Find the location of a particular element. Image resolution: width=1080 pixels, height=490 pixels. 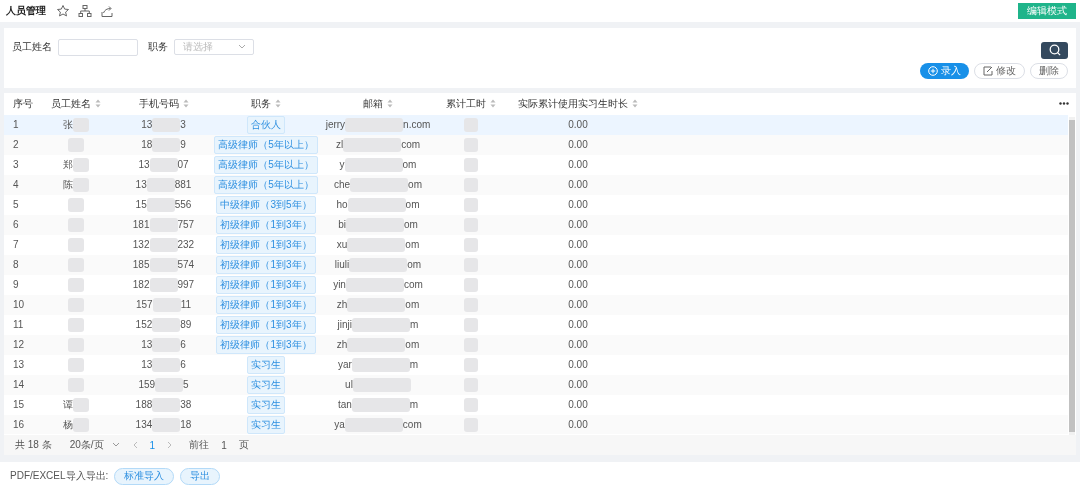

table-cell: 15 is located at coordinates (19, 405).